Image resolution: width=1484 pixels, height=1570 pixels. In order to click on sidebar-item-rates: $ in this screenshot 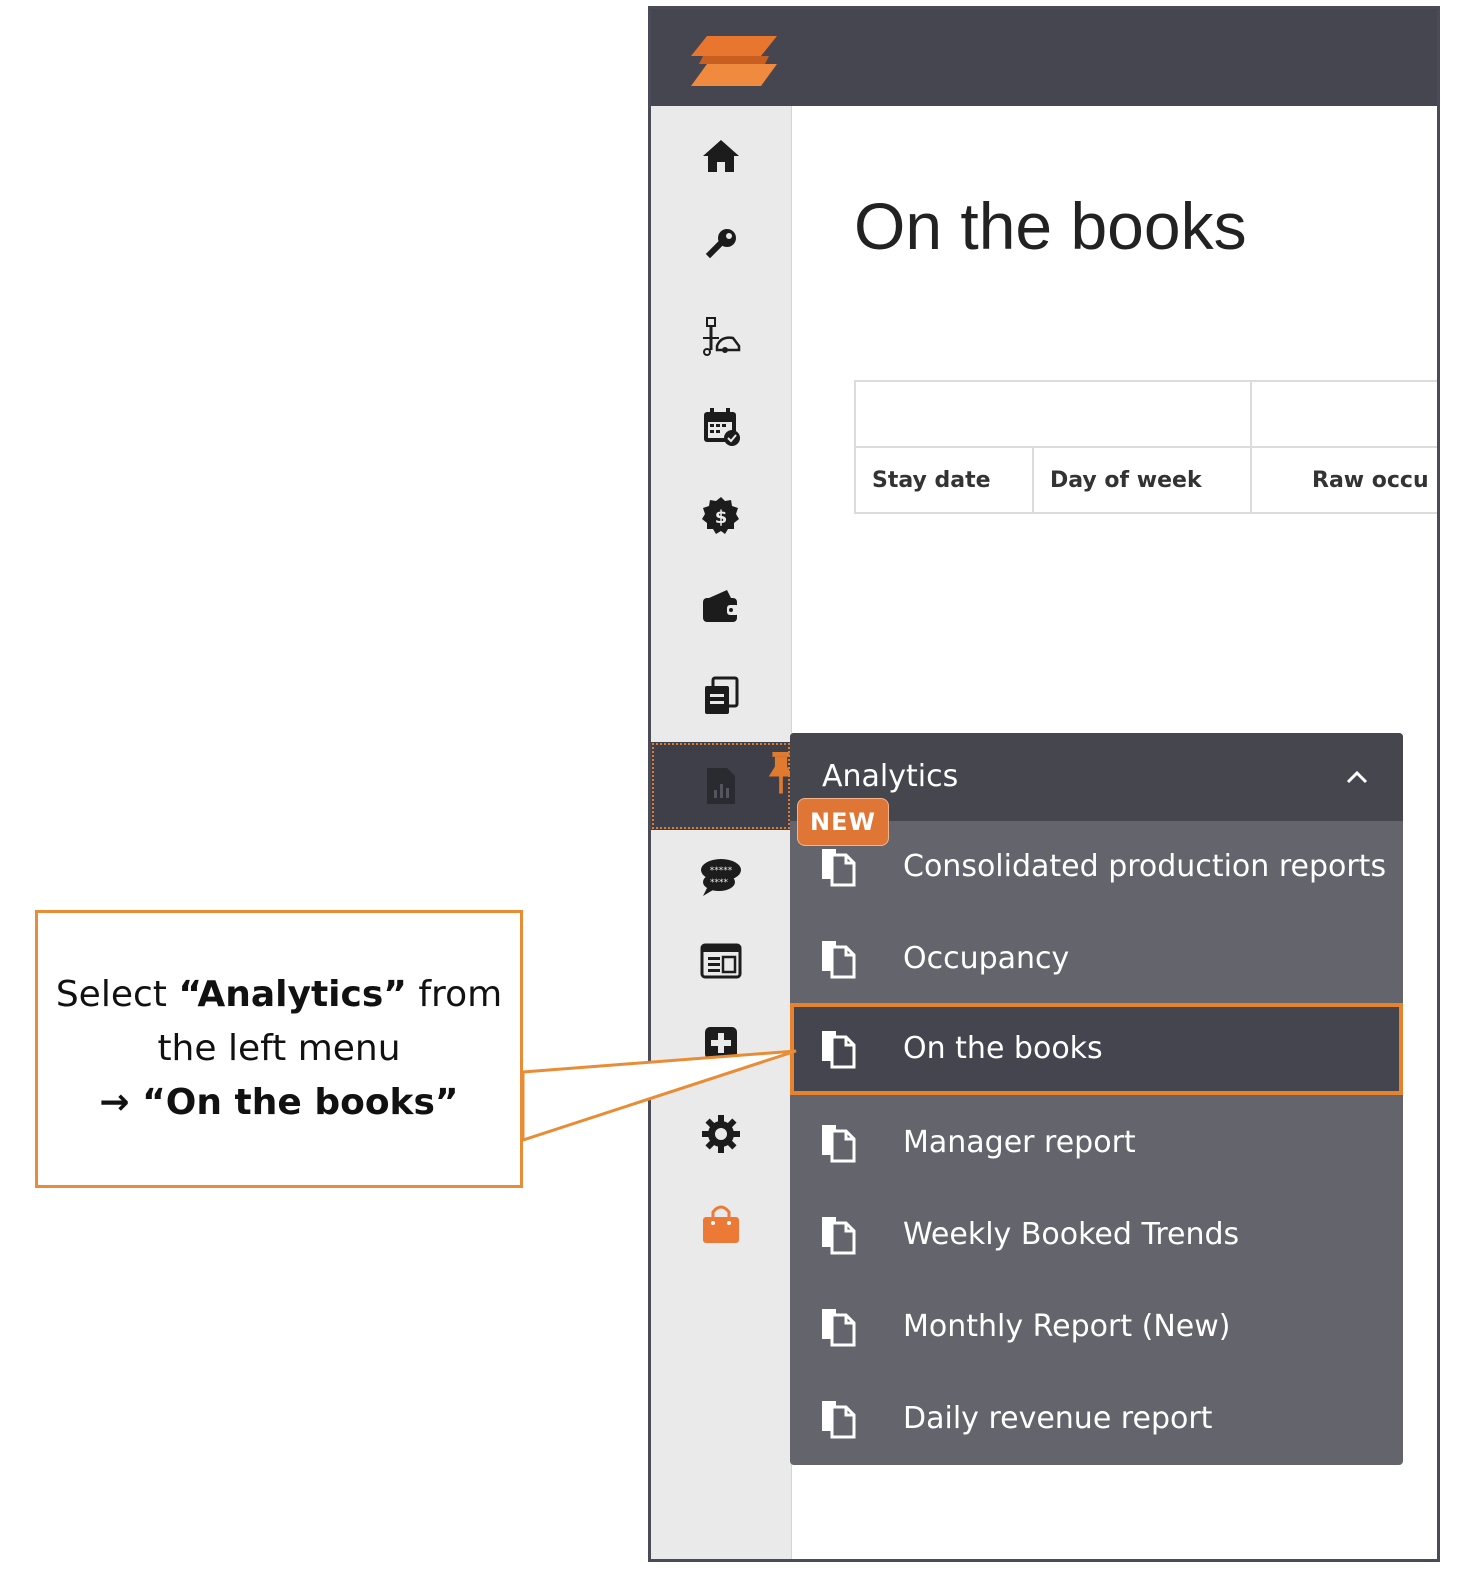, I will do `click(721, 516)`.